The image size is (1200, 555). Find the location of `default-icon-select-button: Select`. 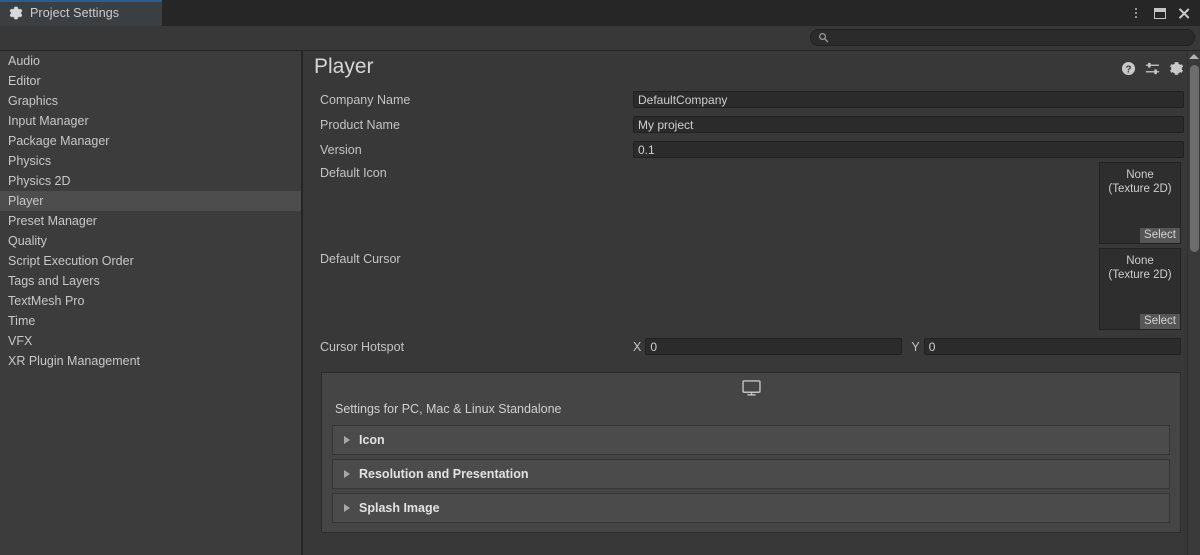

default-icon-select-button: Select is located at coordinates (1160, 235).